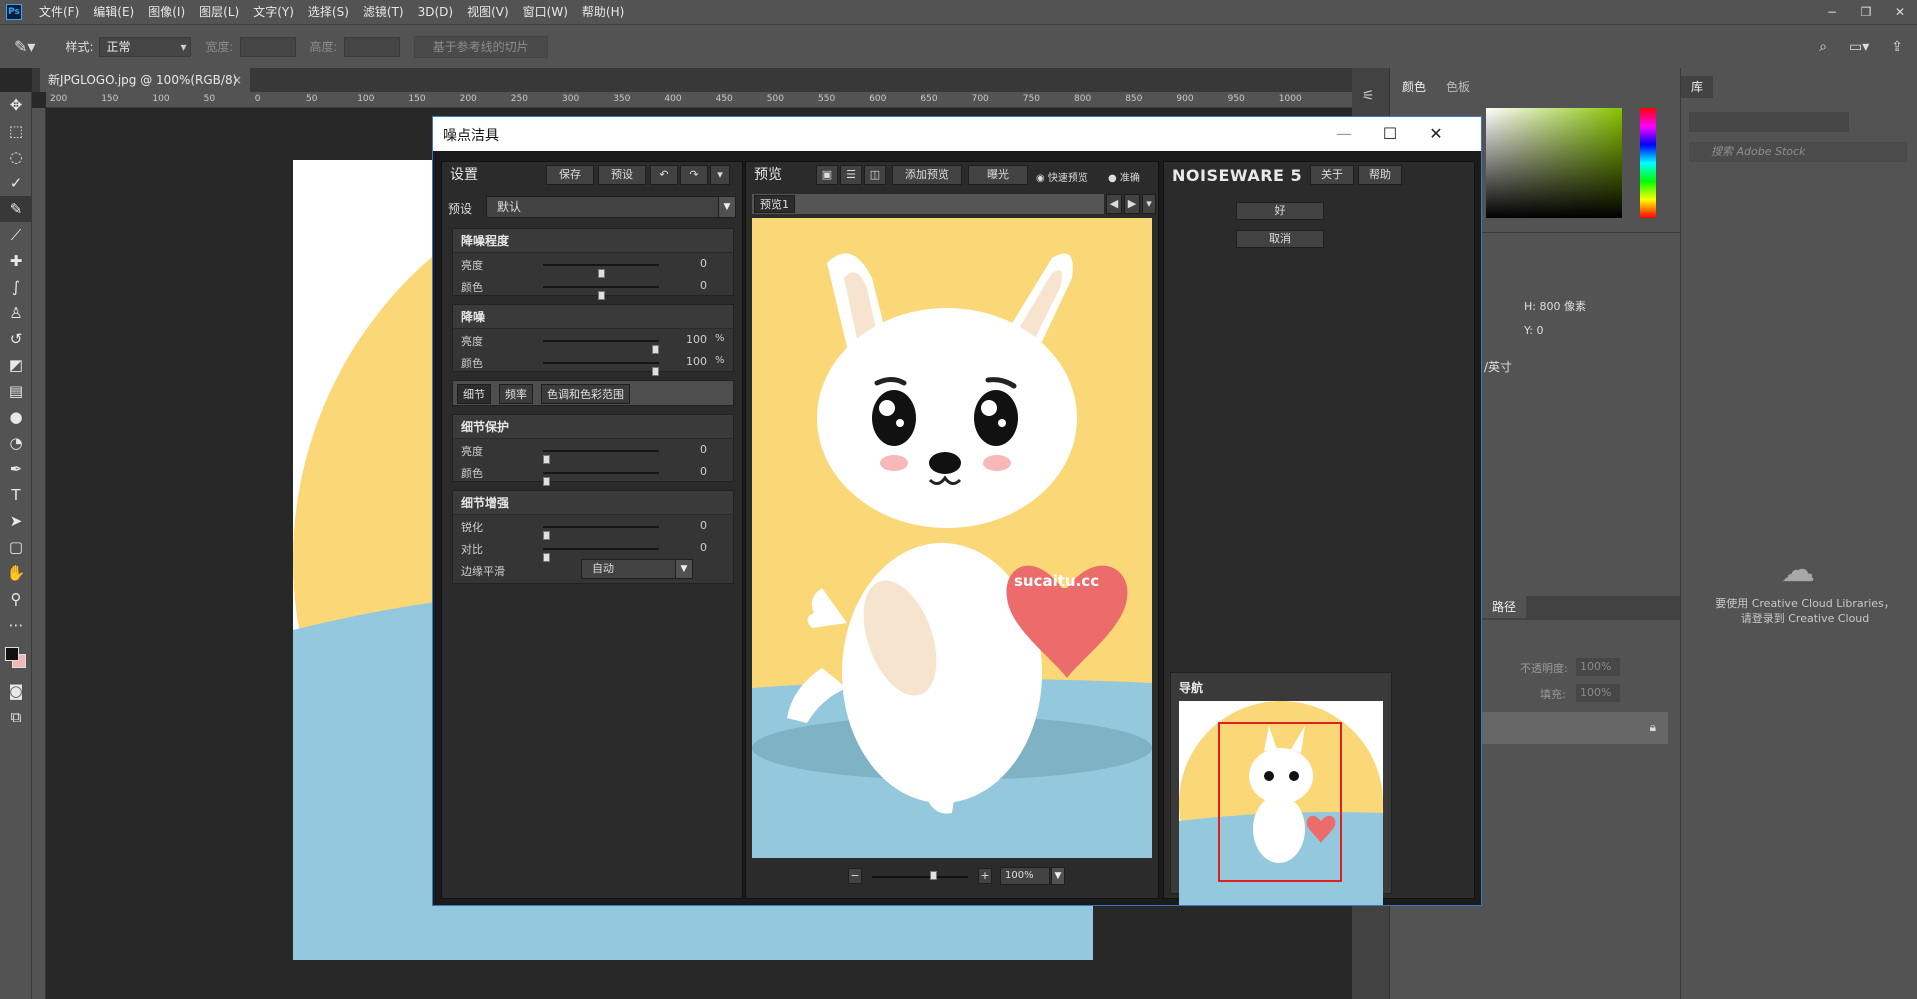  Describe the element at coordinates (1332, 175) in the screenshot. I see `about-button: 关于` at that location.